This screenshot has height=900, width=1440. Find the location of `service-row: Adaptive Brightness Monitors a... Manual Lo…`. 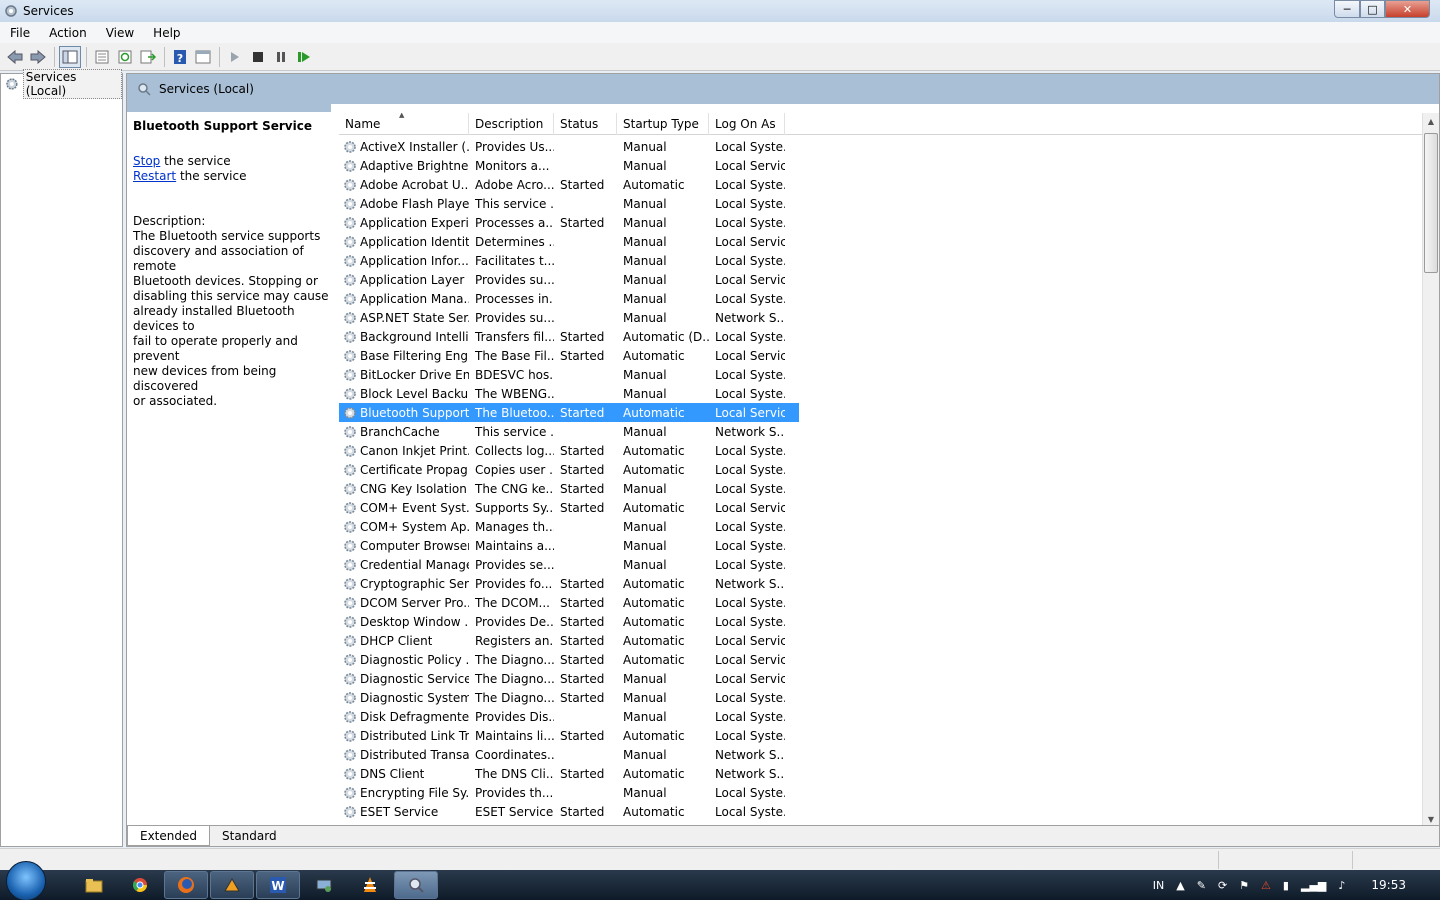

service-row: Adaptive Brightness Monitors a... Manual Lo… is located at coordinates (569, 165).